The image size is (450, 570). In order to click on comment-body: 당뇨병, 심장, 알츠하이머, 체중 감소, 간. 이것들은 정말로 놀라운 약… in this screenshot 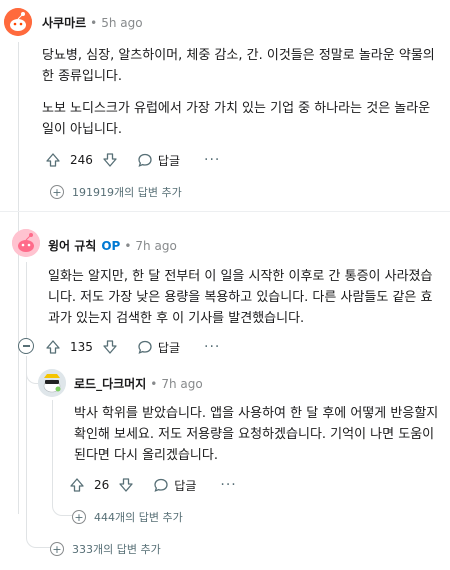, I will do `click(242, 92)`.